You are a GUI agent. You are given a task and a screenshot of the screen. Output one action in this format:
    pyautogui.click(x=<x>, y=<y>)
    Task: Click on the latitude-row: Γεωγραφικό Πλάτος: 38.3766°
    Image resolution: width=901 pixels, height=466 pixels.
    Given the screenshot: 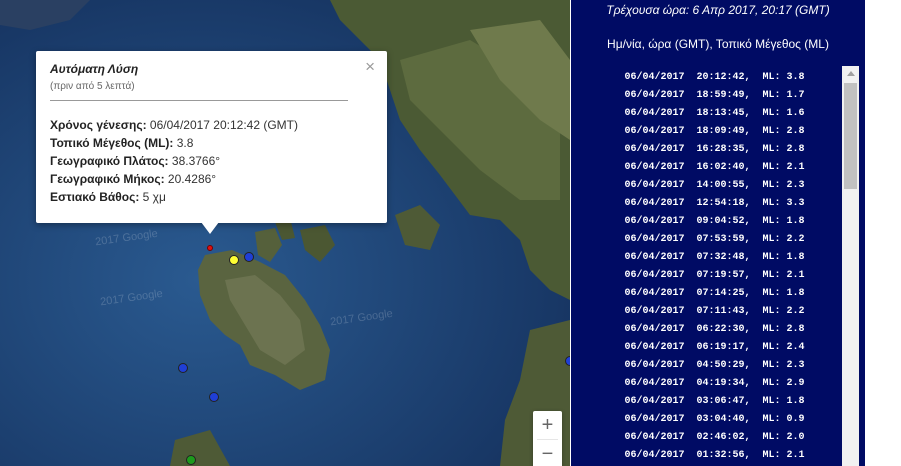 What is the action you would take?
    pyautogui.click(x=211, y=161)
    